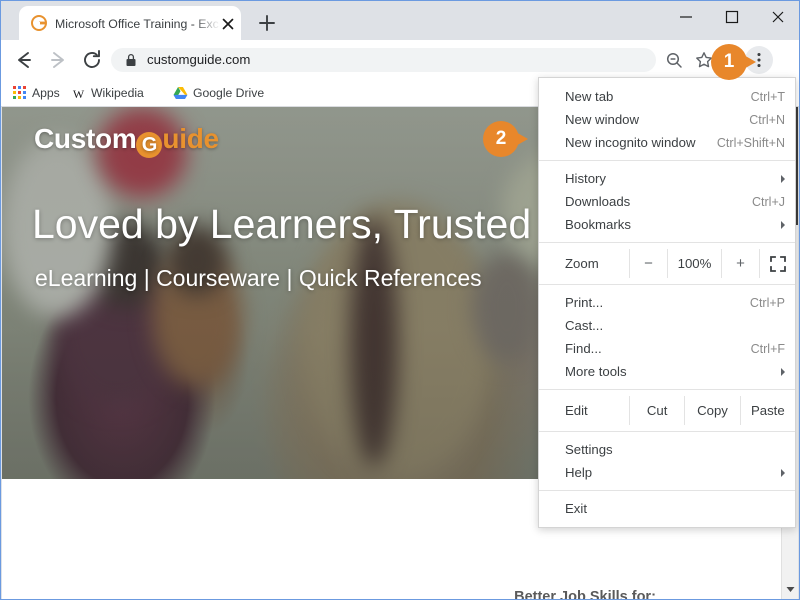 The image size is (800, 600). What do you see at coordinates (777, 17) in the screenshot?
I see `window-close-button` at bounding box center [777, 17].